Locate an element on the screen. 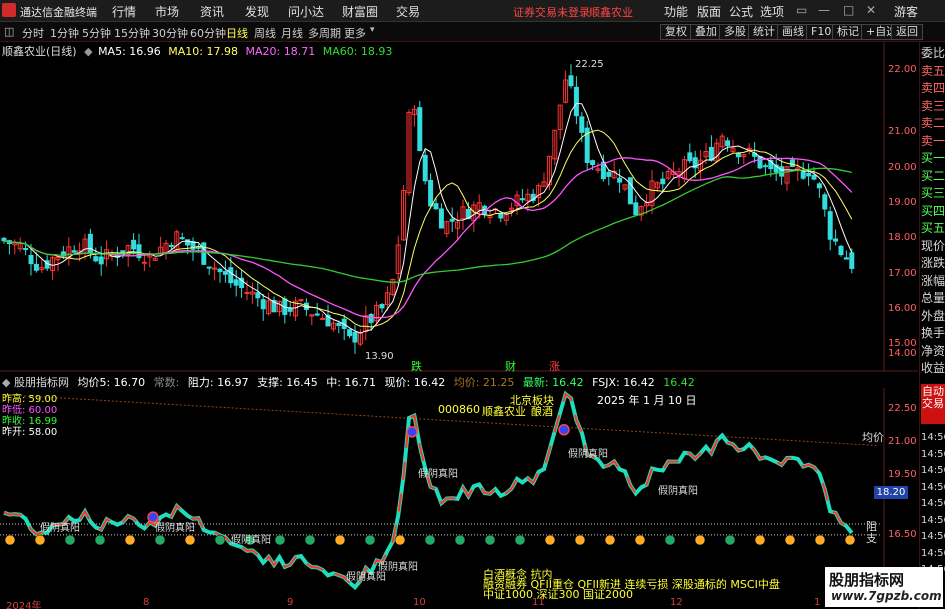  menu-shichang: 市场 is located at coordinates (167, 11).